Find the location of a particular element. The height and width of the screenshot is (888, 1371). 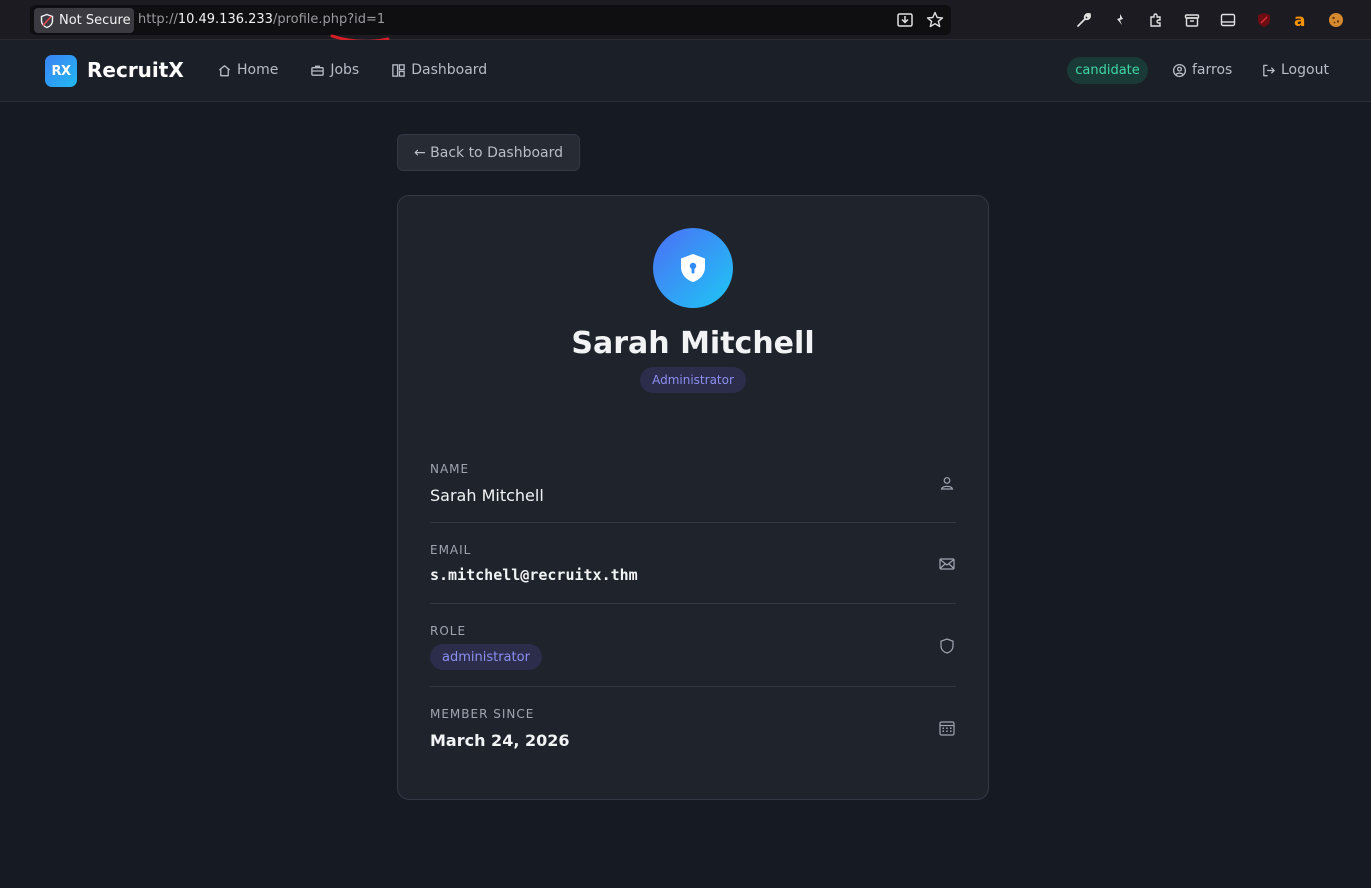

field-email-value: s.mitchell@recruitx.thm is located at coordinates (534, 575).